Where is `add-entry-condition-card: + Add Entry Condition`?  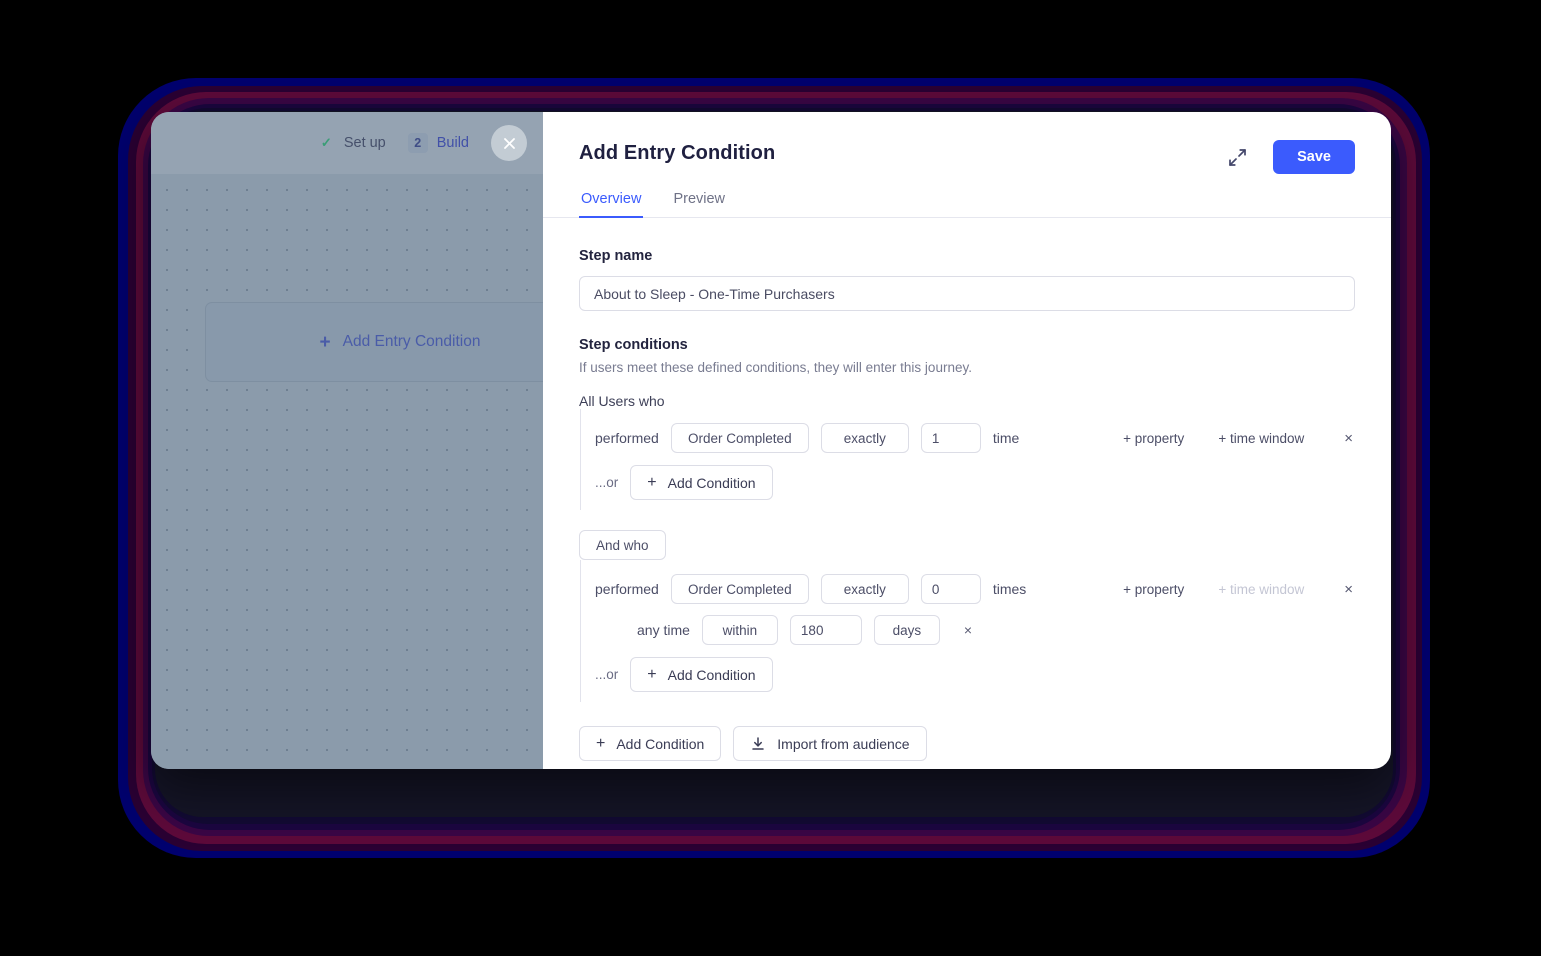
add-entry-condition-card: + Add Entry Condition is located at coordinates (400, 342).